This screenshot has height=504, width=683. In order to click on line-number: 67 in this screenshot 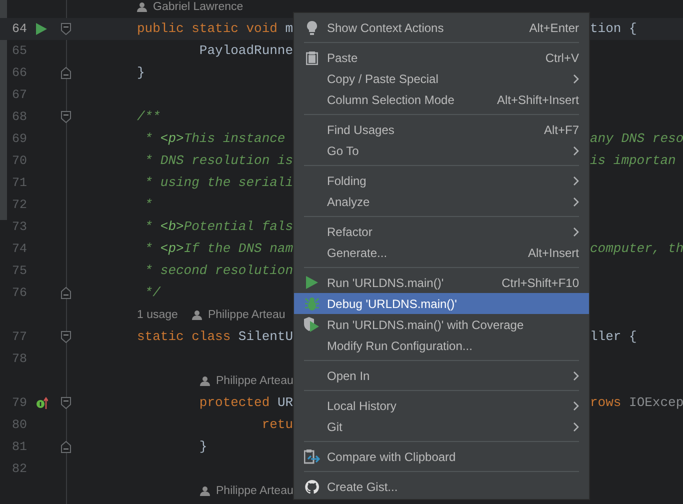, I will do `click(18, 95)`.